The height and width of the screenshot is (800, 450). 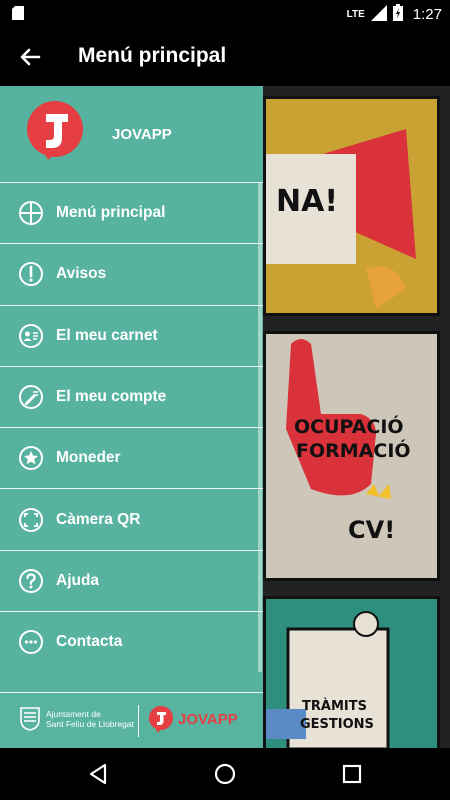 What do you see at coordinates (31, 581) in the screenshot?
I see `question-icon` at bounding box center [31, 581].